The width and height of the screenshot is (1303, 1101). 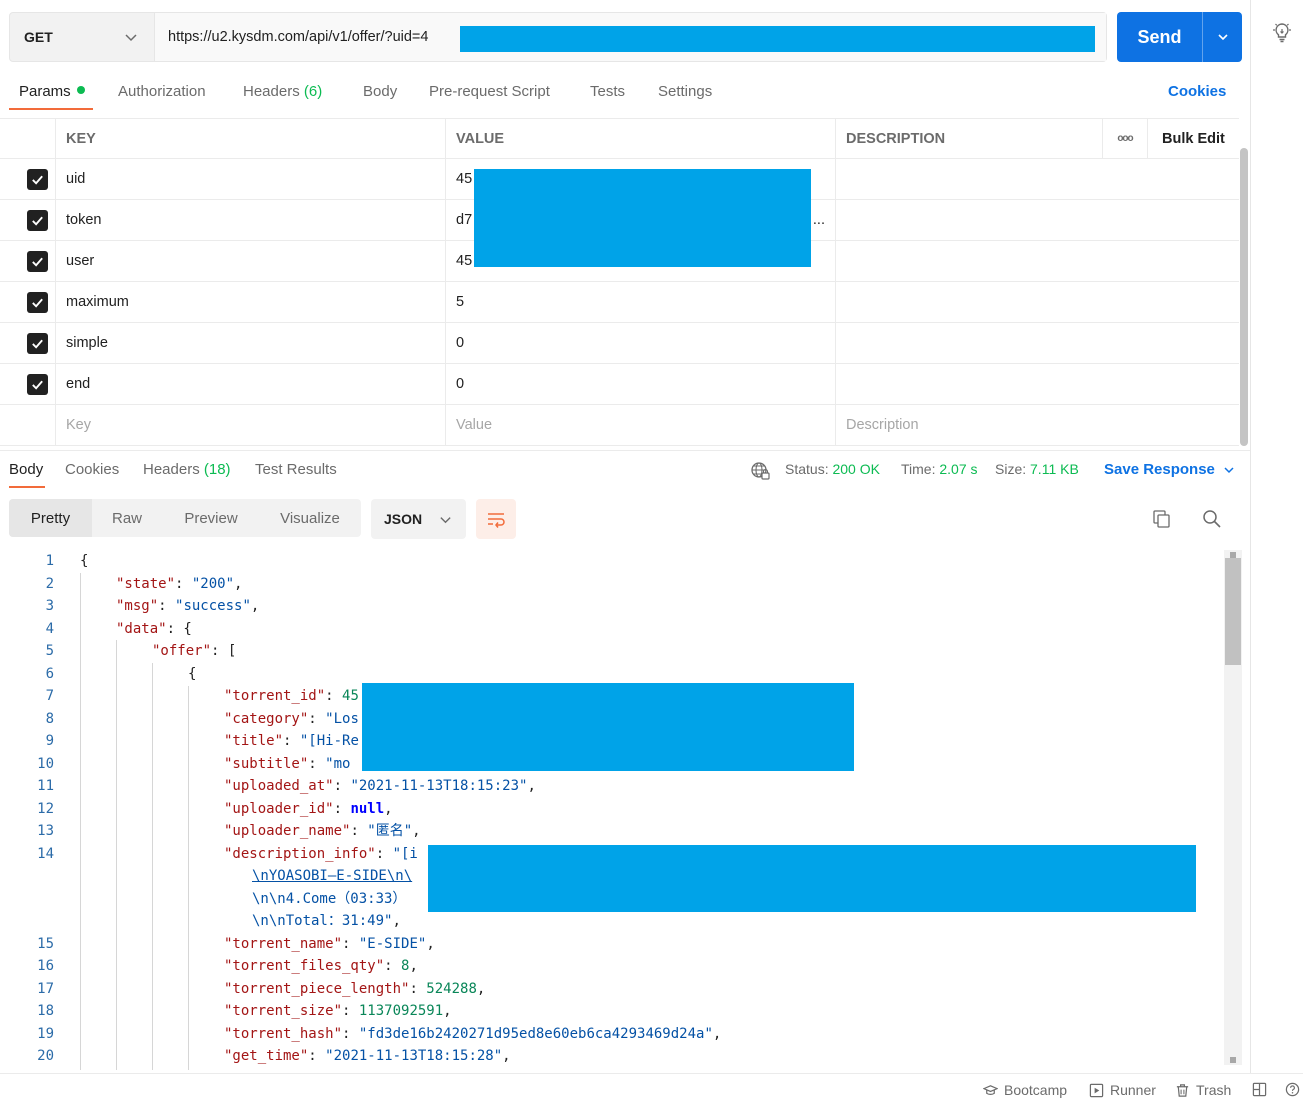 I want to click on view-mode-preview: Preview, so click(x=211, y=518).